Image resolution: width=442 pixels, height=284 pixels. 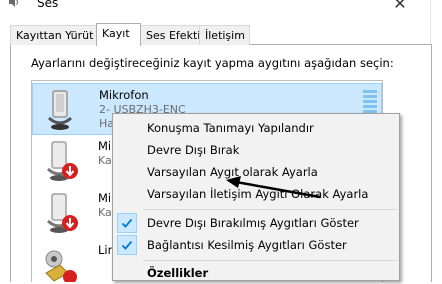 I want to click on menu-item-configure-speech: Konuşma Tanımayı Yapılandır, so click(x=256, y=128).